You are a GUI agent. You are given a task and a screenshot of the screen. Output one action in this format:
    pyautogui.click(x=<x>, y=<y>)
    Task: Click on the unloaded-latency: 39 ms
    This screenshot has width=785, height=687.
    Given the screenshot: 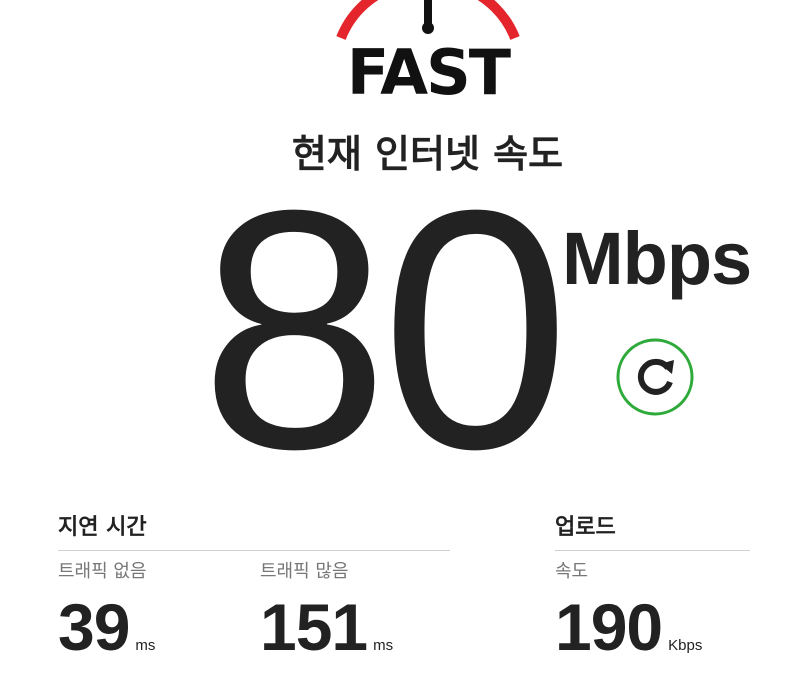 What is the action you would take?
    pyautogui.click(x=106, y=627)
    